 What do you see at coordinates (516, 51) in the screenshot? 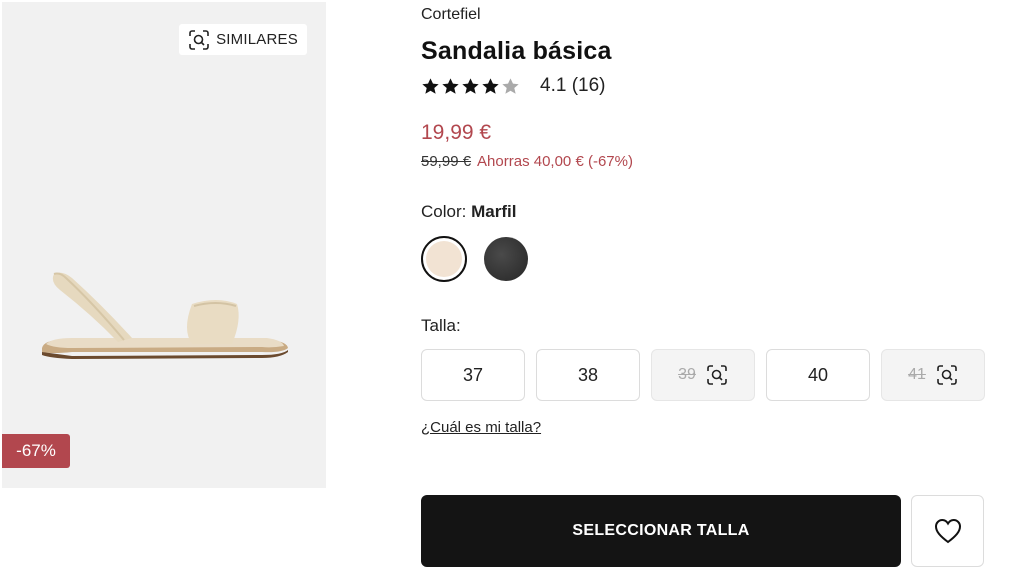
I see `product-title: Sandalia básica` at bounding box center [516, 51].